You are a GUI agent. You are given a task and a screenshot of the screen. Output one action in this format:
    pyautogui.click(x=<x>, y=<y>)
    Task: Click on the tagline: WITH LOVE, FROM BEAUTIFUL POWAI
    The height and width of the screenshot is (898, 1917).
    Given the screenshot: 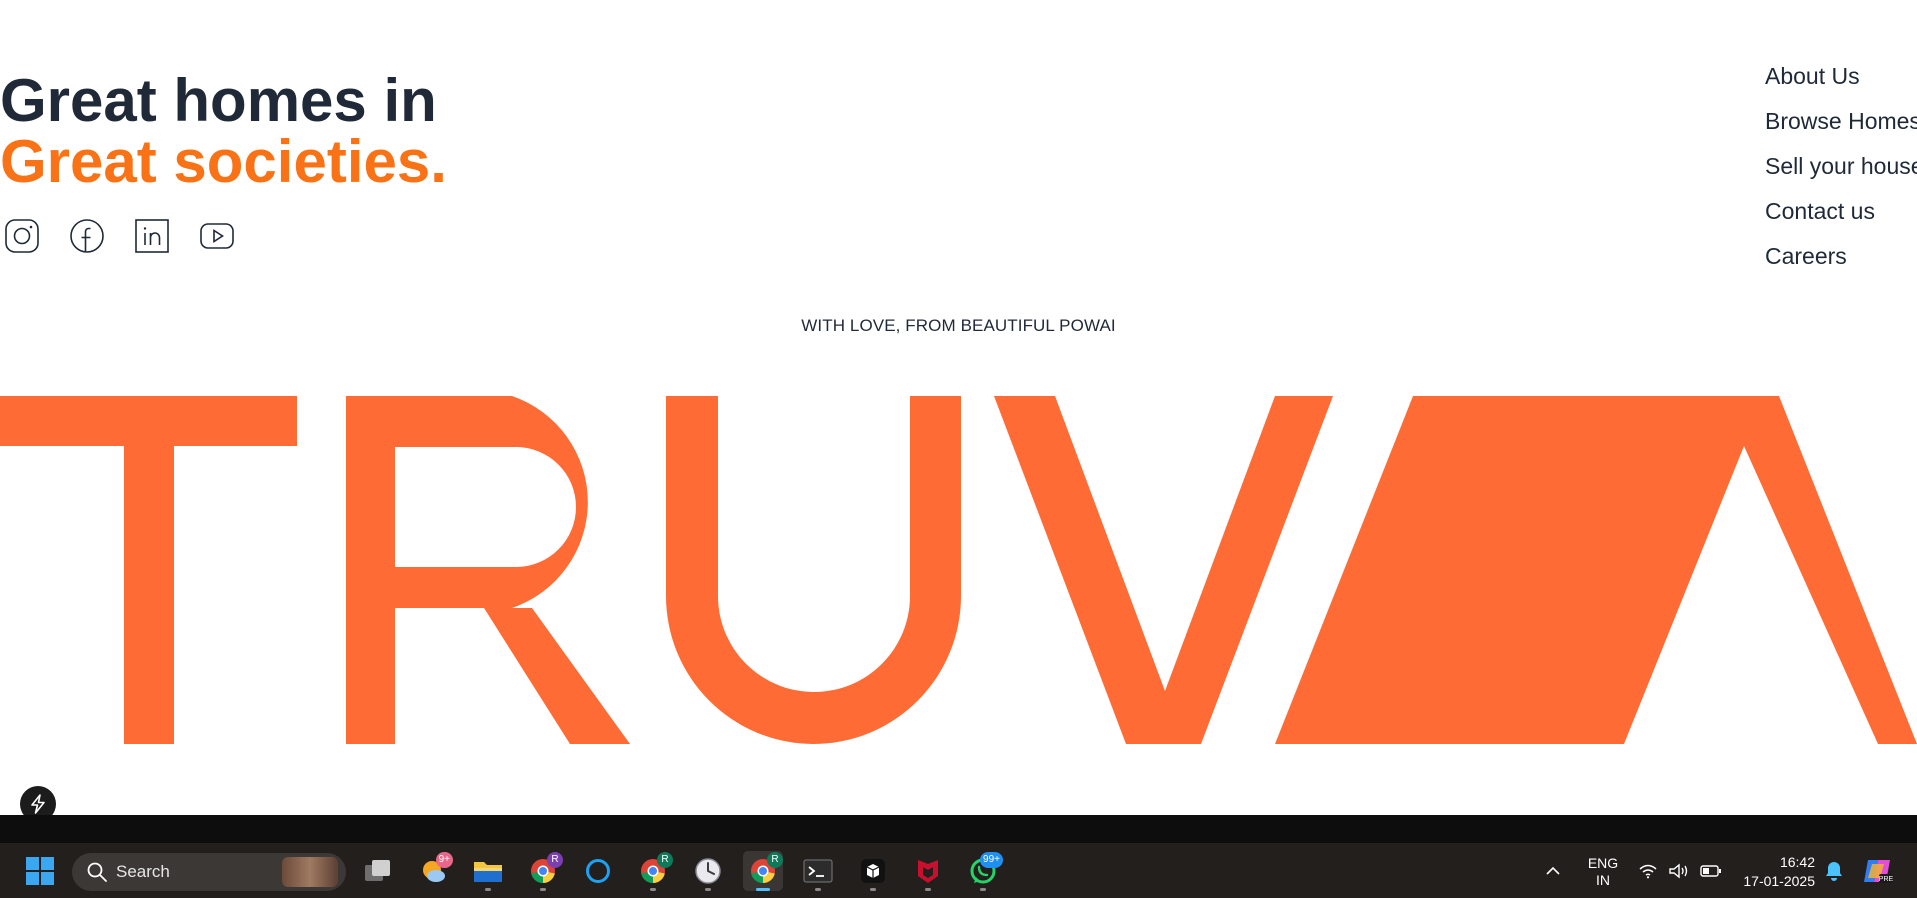 What is the action you would take?
    pyautogui.click(x=958, y=325)
    